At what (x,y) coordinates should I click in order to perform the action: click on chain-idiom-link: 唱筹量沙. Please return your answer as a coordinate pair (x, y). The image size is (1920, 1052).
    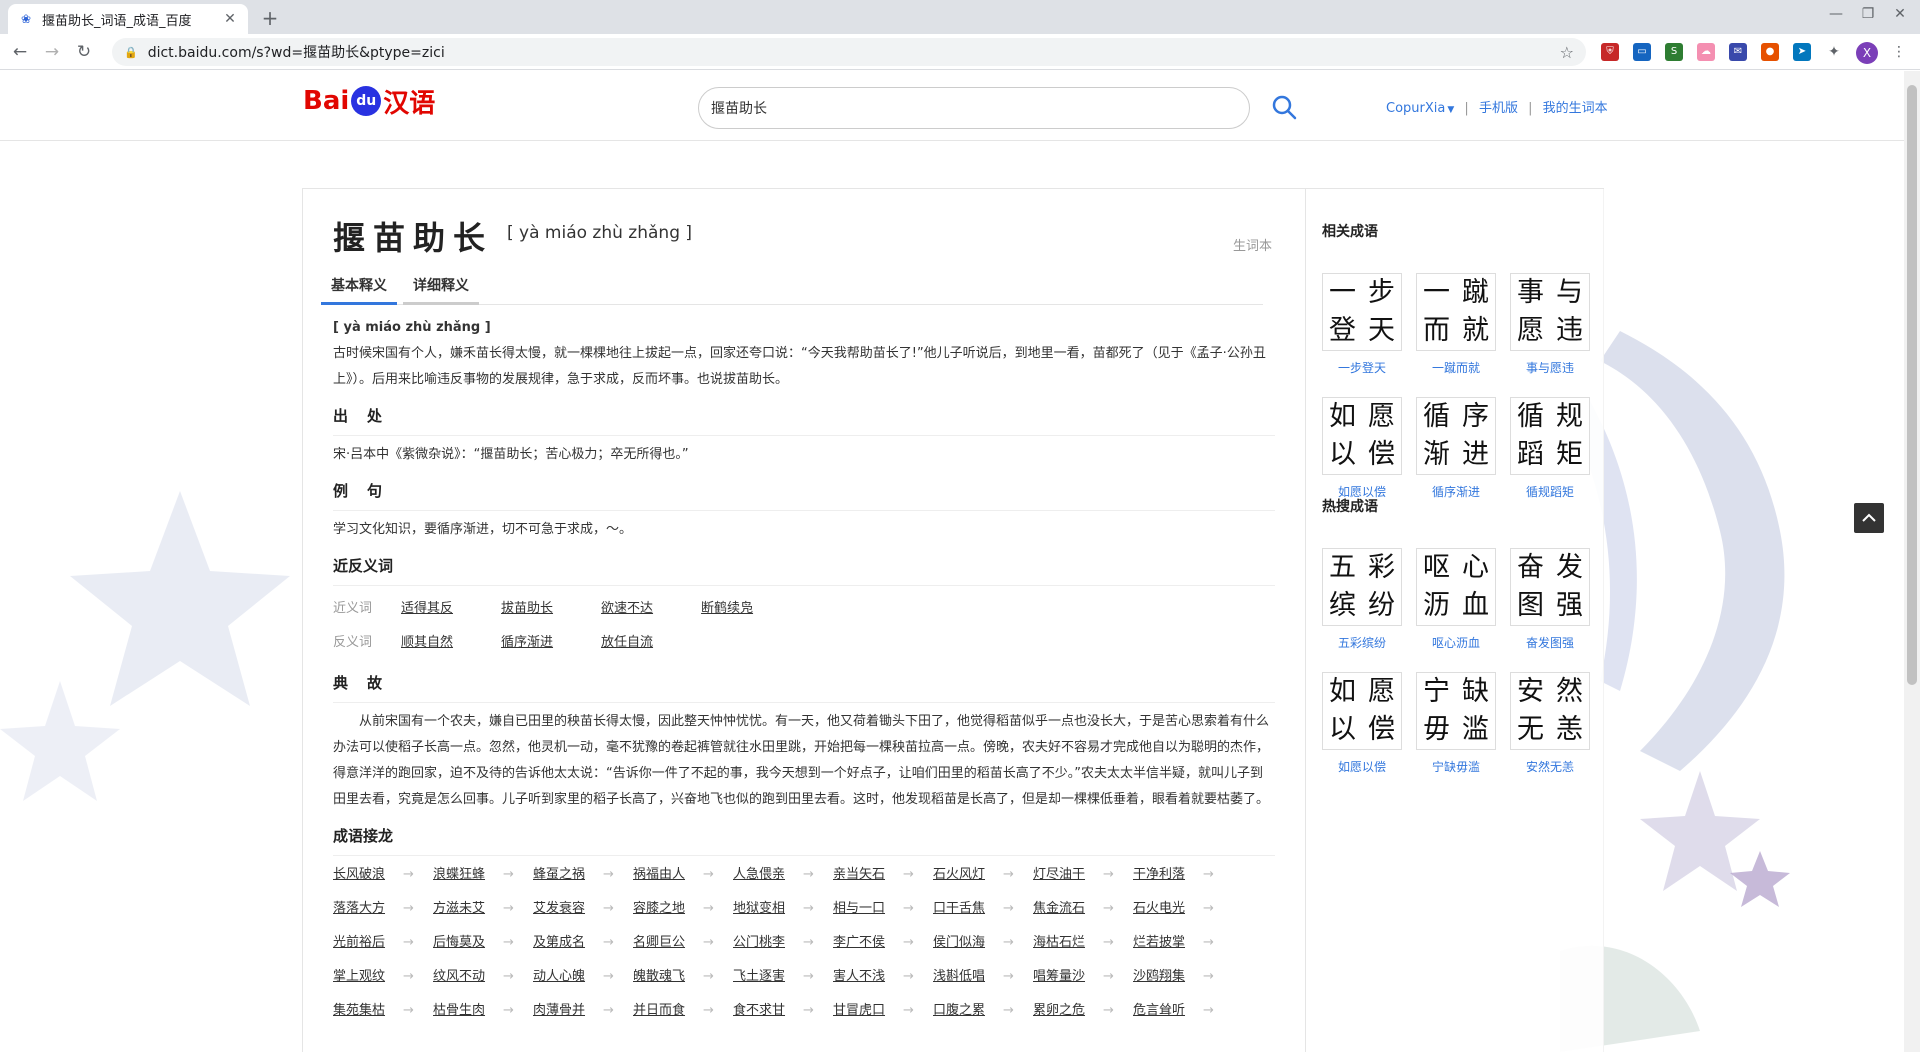
    Looking at the image, I should click on (1083, 977).